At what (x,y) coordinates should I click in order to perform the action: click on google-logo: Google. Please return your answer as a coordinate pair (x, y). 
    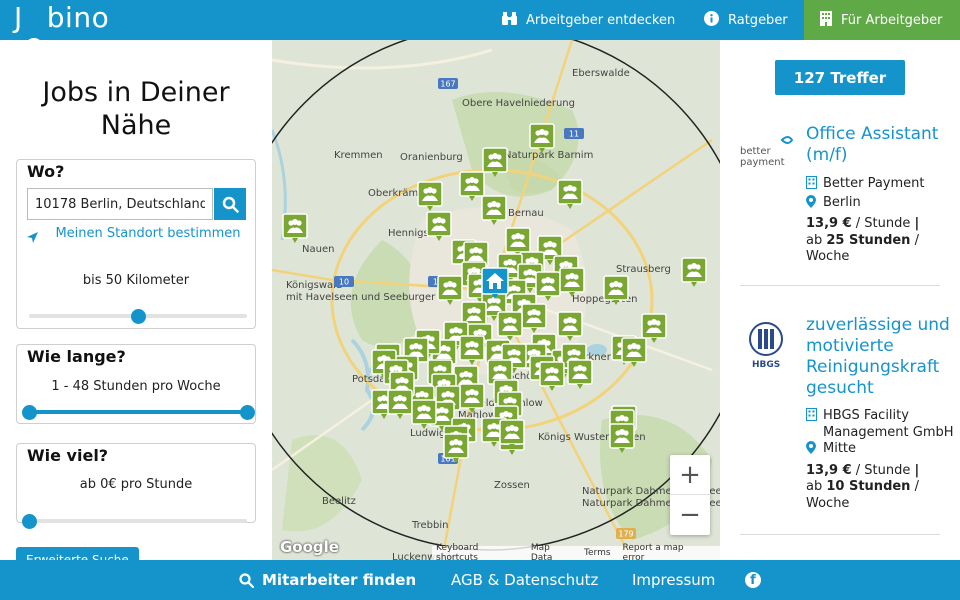
    Looking at the image, I should click on (309, 547).